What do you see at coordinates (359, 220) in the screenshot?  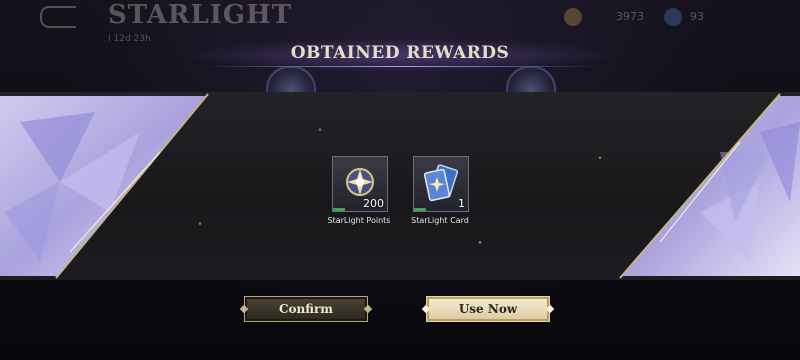 I see `reward-label: StarLight Points` at bounding box center [359, 220].